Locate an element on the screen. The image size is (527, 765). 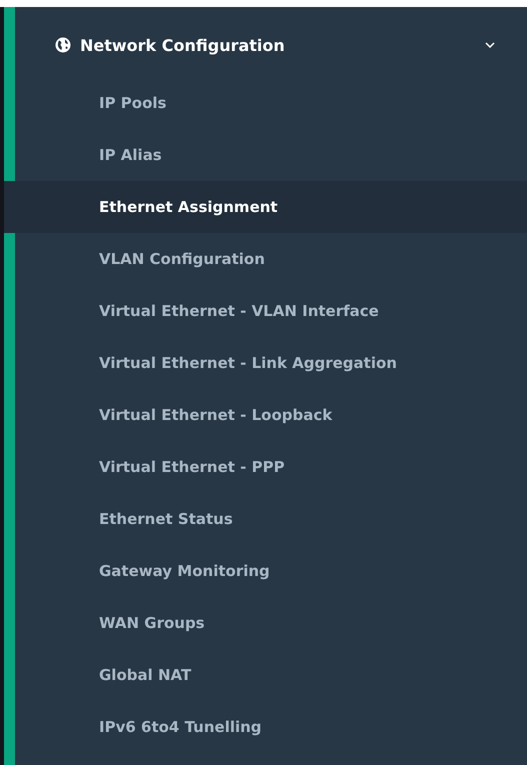
menu-item: Global NAT is located at coordinates (265, 675).